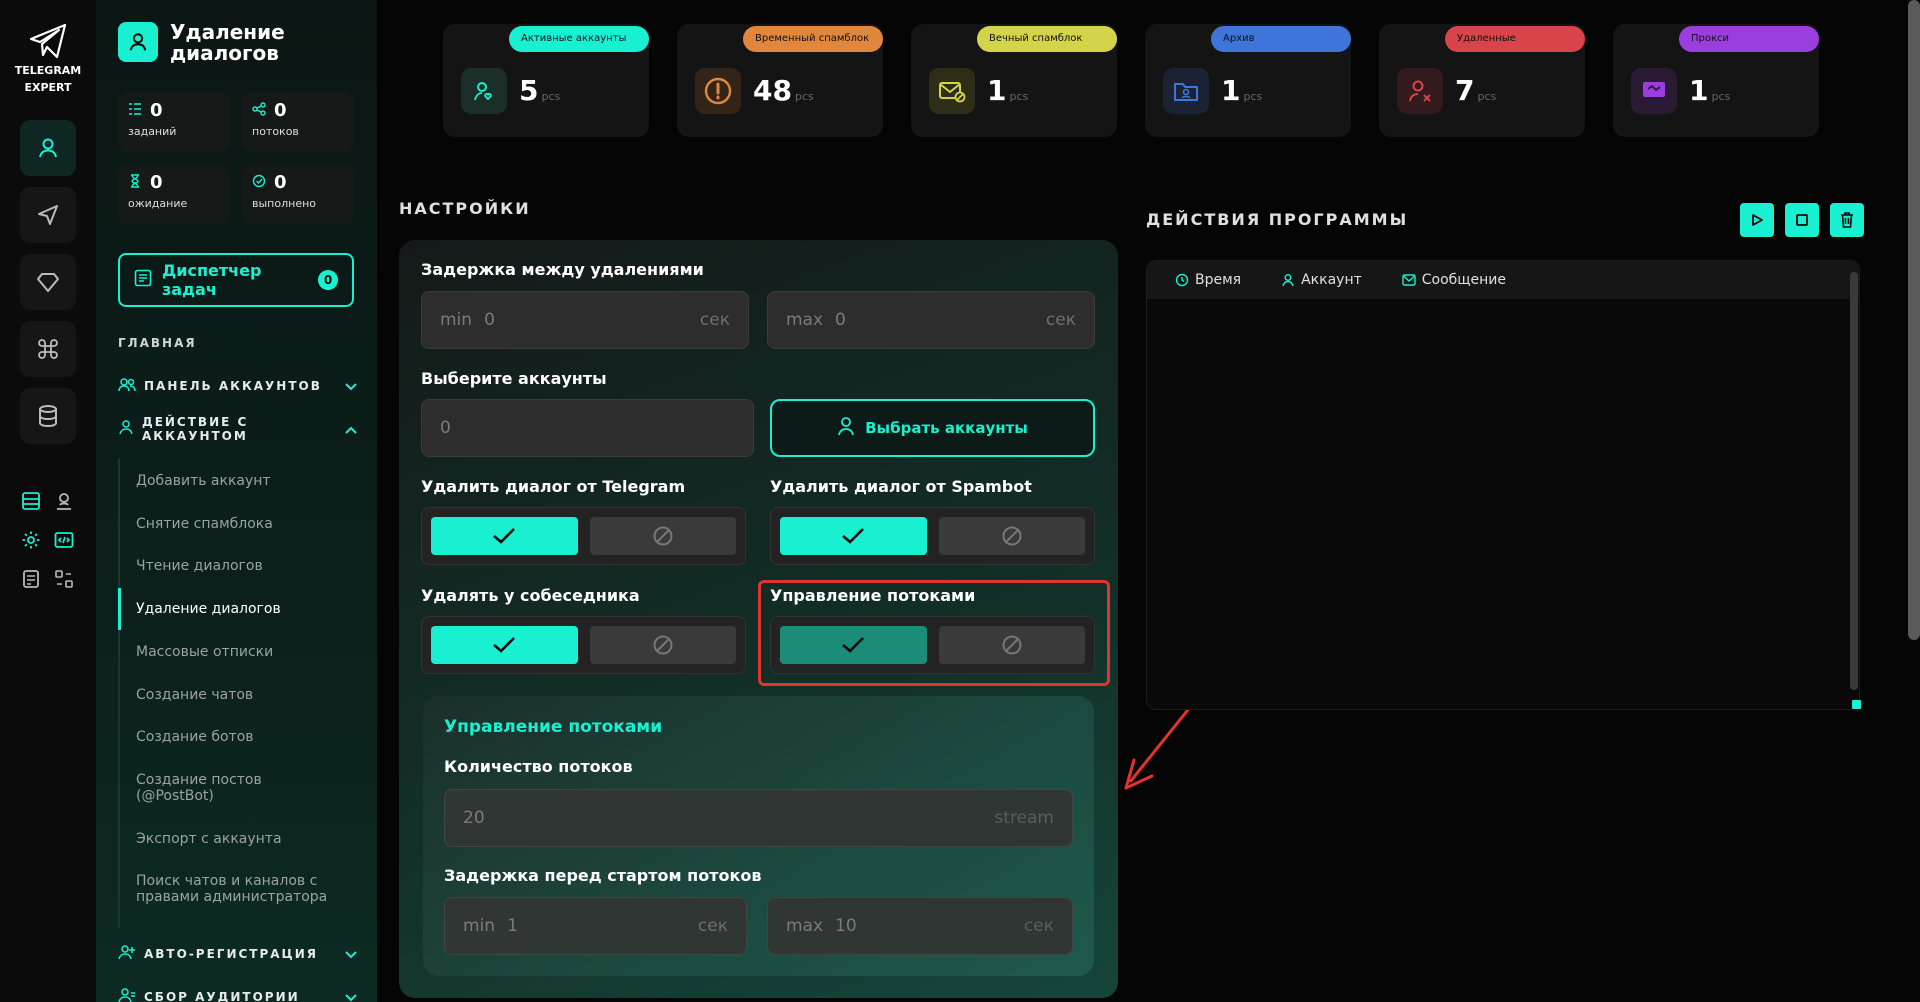 This screenshot has height=1002, width=1920. I want to click on start-delay-min-input: min 1 сек, so click(595, 926).